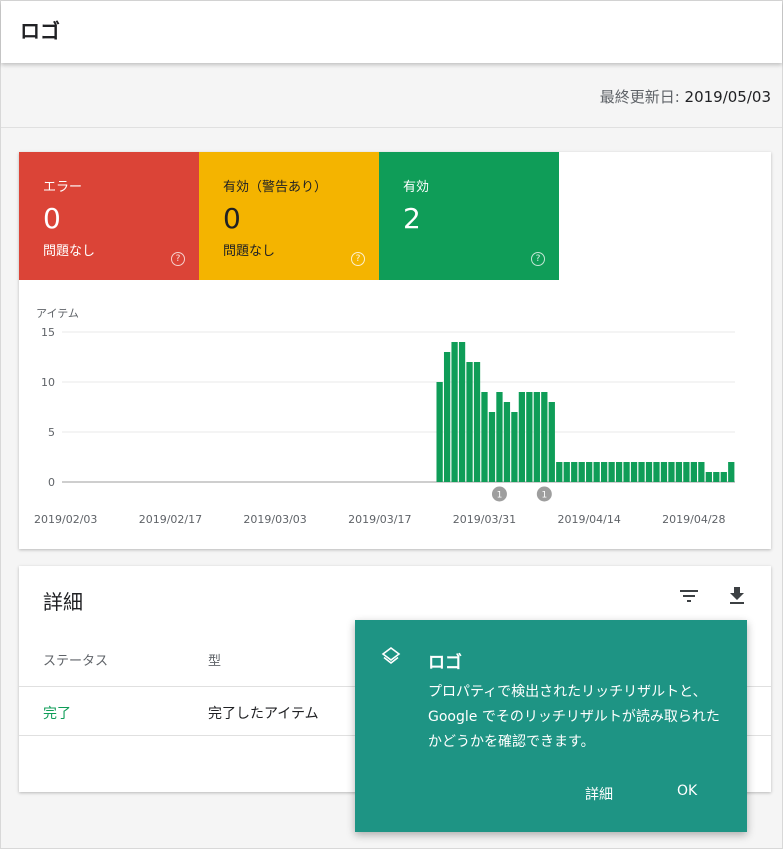  What do you see at coordinates (379, 519) in the screenshot?
I see `x-tick-label: 2019/03/17` at bounding box center [379, 519].